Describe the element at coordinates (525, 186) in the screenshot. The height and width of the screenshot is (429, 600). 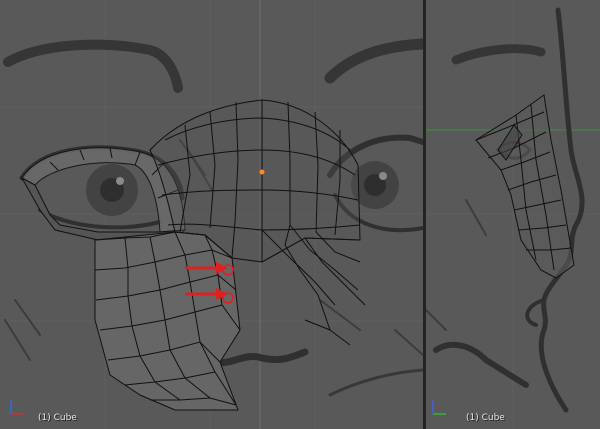
I see `side-mesh` at that location.